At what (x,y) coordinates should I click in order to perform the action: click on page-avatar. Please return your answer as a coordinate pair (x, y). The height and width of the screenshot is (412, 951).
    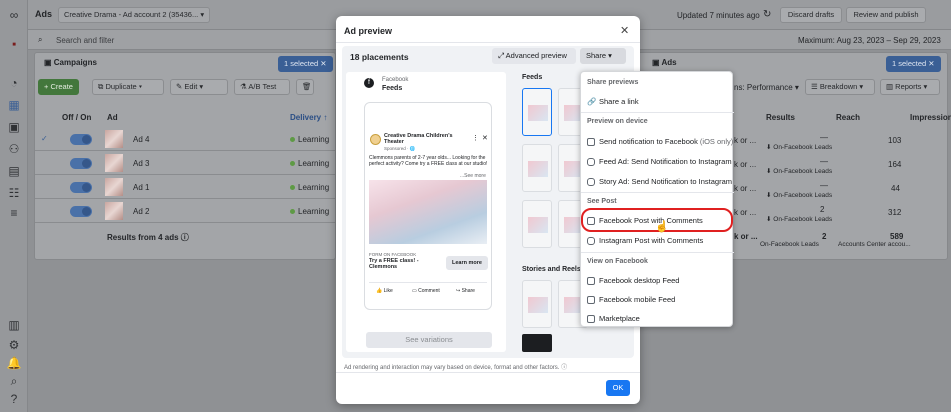
    Looking at the image, I should click on (375, 139).